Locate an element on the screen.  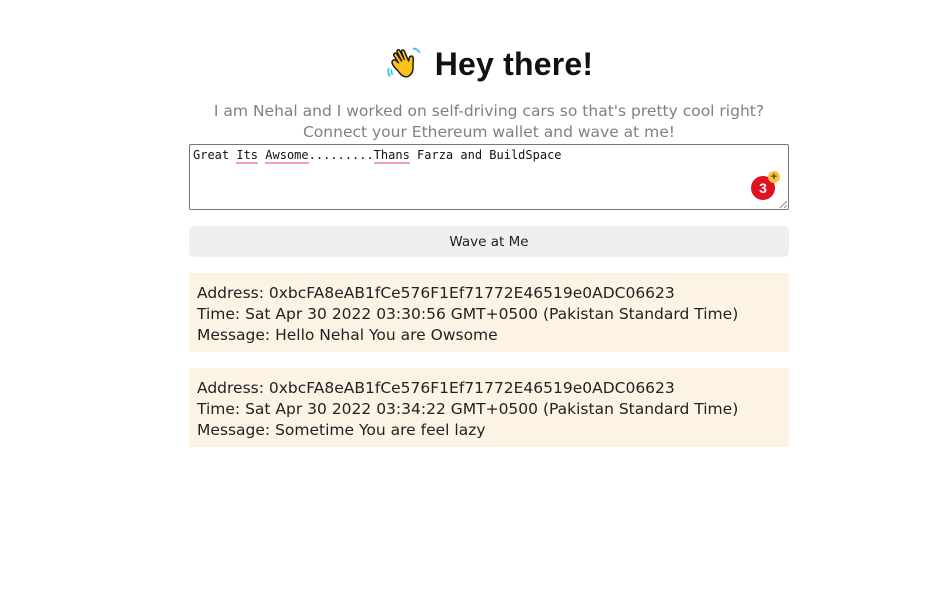
wave-button: Wave at Me is located at coordinates (489, 241).